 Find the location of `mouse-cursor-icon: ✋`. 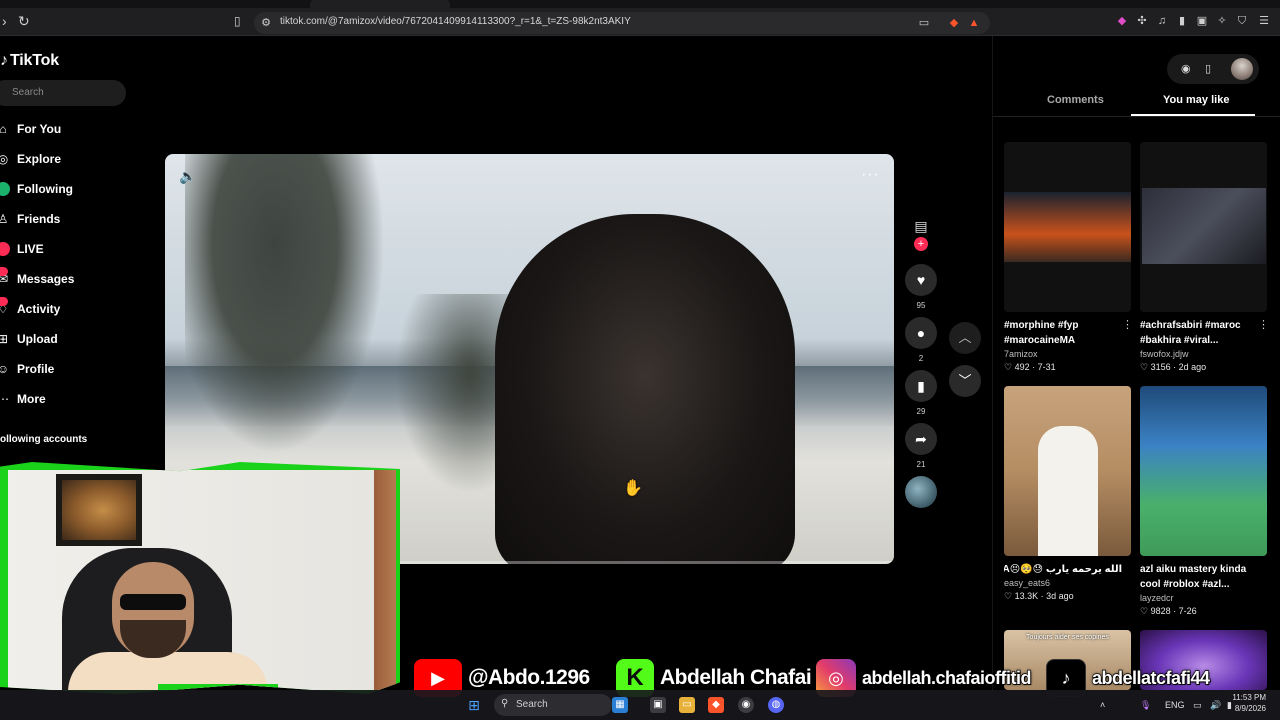

mouse-cursor-icon: ✋ is located at coordinates (633, 488).